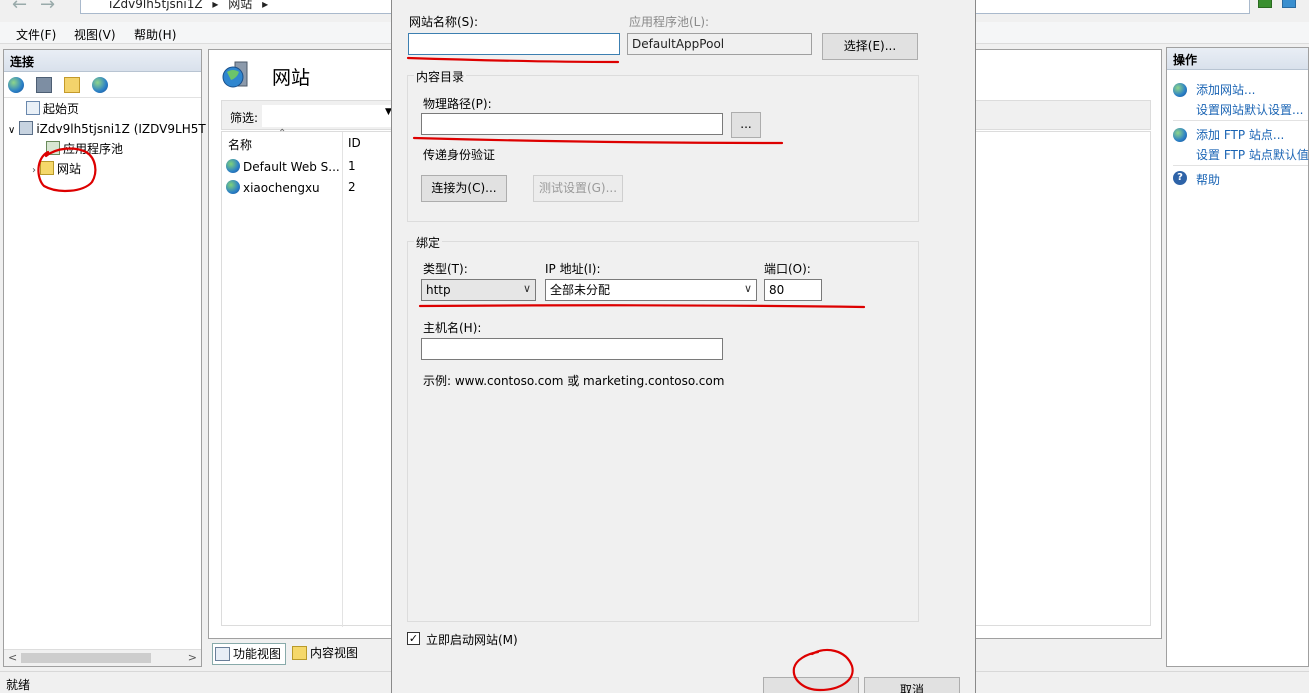 This screenshot has height=693, width=1309. What do you see at coordinates (342, 379) in the screenshot?
I see `column-divider` at bounding box center [342, 379].